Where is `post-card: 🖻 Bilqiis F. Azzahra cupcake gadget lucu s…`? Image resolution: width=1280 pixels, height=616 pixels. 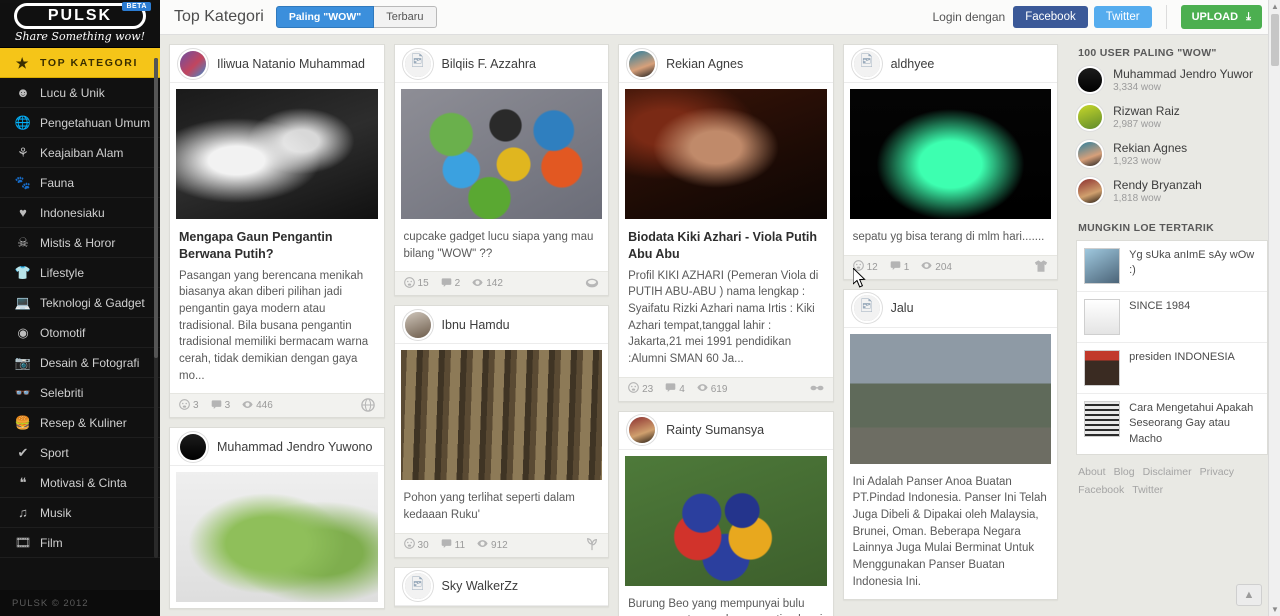
post-card: 🖻 Bilqiis F. Azzahra cupcake gadget lucu s… is located at coordinates (501, 170).